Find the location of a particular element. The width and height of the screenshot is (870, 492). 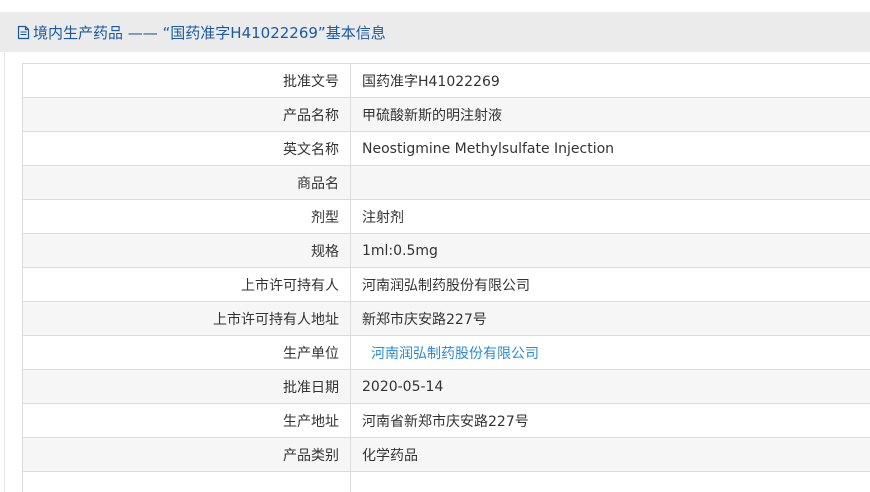

field-label-empty is located at coordinates (186, 481).